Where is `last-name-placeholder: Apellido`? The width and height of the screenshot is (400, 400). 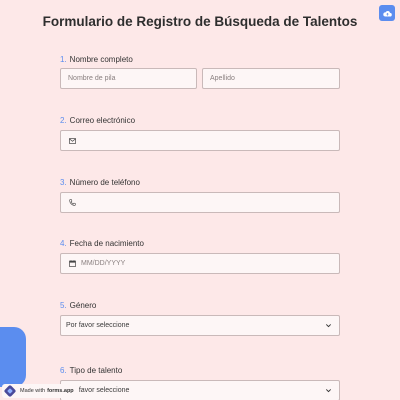
last-name-placeholder: Apellido is located at coordinates (222, 78).